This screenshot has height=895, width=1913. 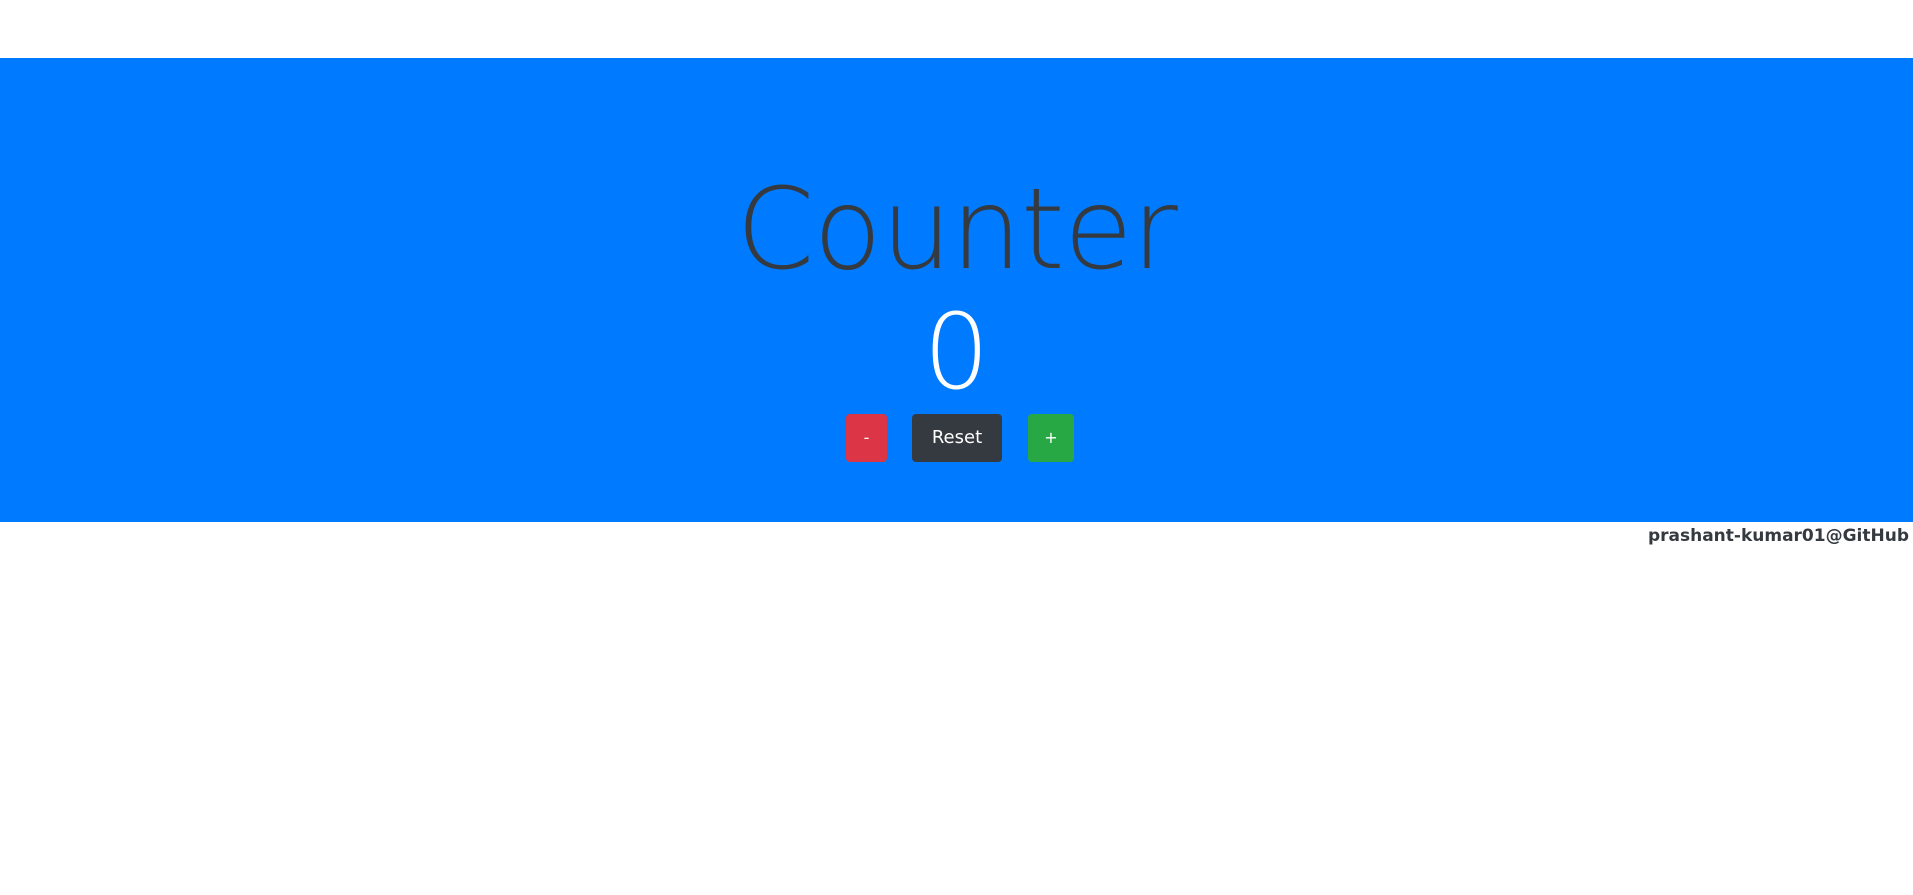 What do you see at coordinates (957, 438) in the screenshot?
I see `reset-button: Reset` at bounding box center [957, 438].